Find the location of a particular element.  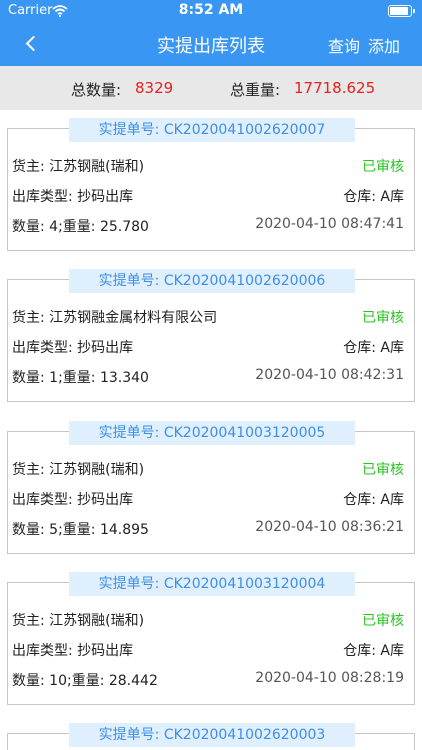

quantity-weight-text: 数量: 4;重量: 25.780 is located at coordinates (80, 227).